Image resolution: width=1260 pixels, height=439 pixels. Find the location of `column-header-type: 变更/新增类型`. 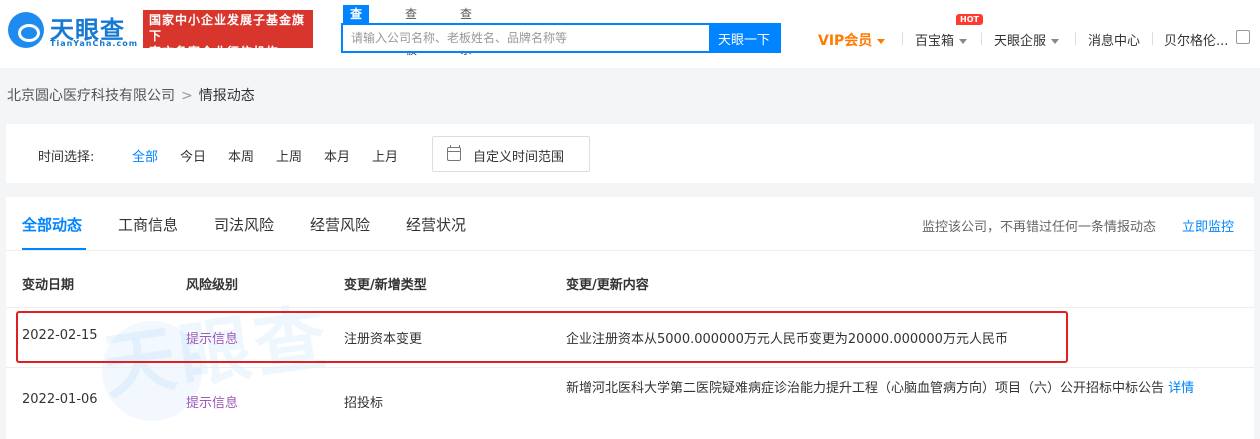

column-header-type: 变更/新增类型 is located at coordinates (385, 285).